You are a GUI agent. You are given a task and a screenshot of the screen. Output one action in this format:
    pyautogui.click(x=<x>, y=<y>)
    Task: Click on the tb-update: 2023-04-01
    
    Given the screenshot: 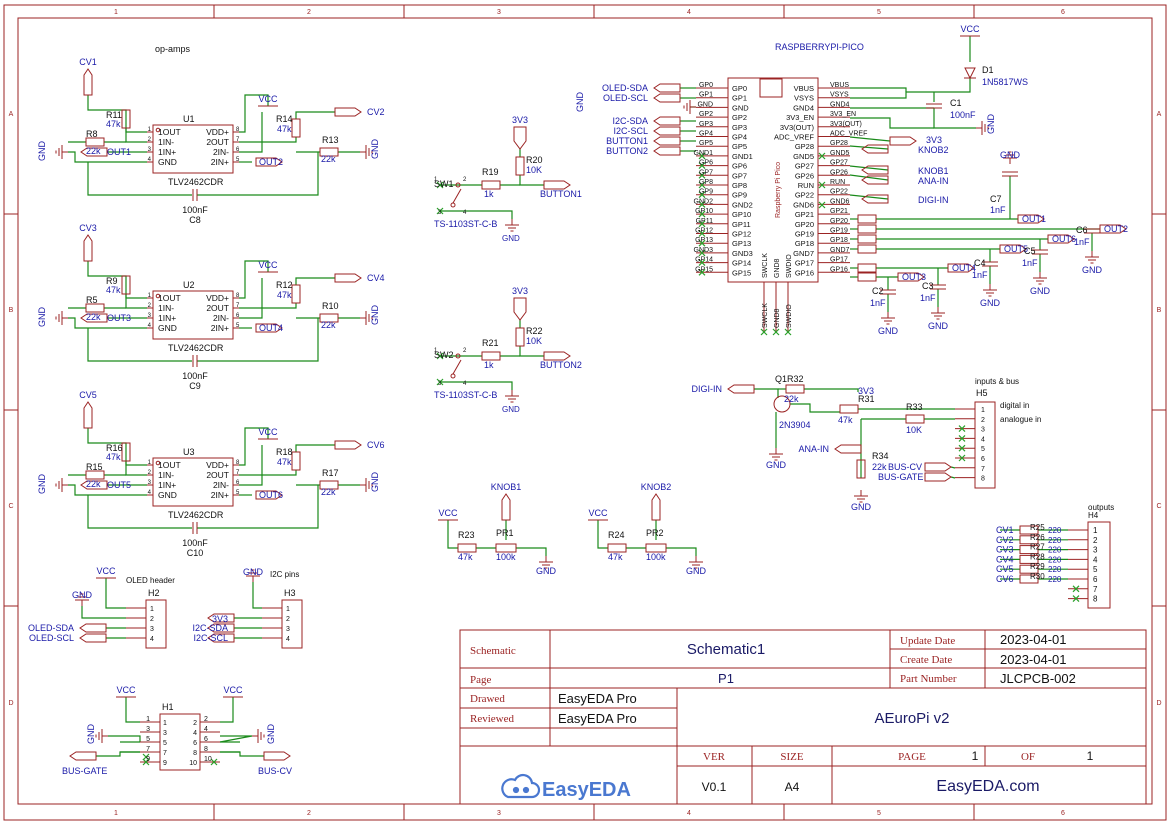 What is the action you would take?
    pyautogui.click(x=1033, y=639)
    